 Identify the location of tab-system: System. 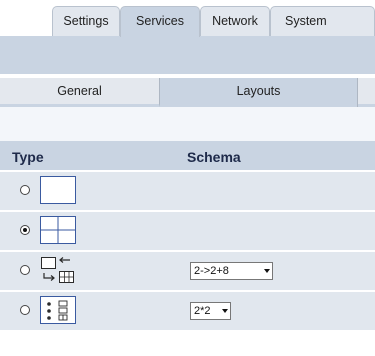
(322, 21).